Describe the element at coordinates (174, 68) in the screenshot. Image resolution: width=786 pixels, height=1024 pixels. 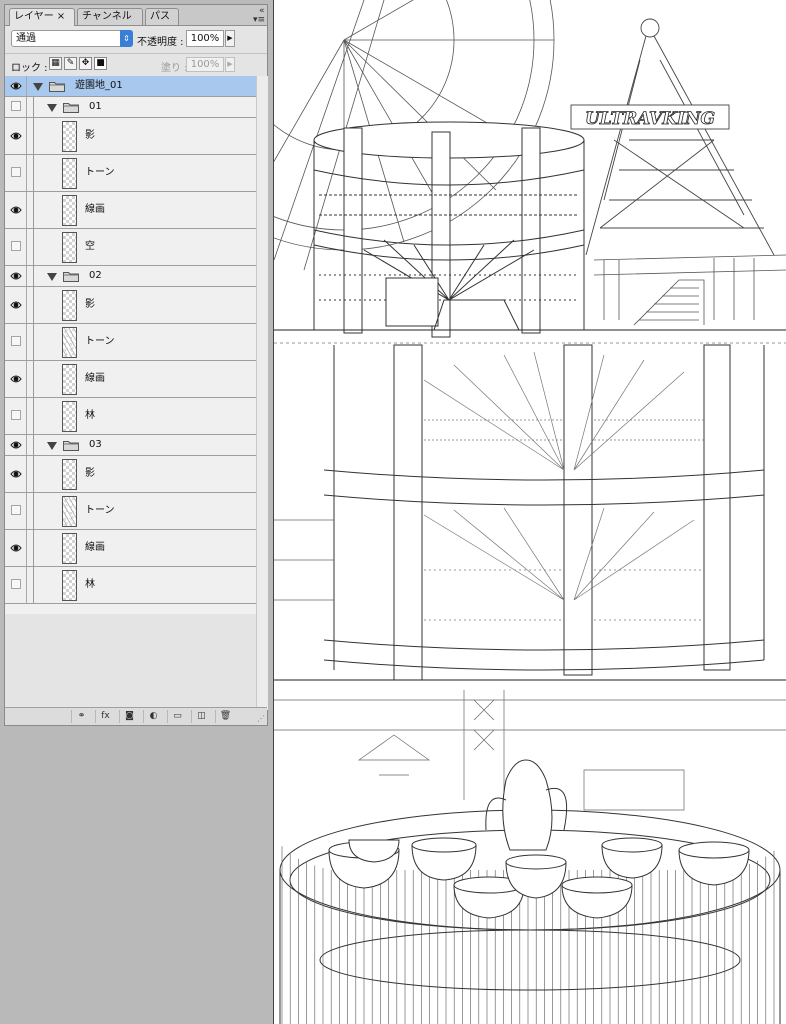
I see `fill-label: 塗り :` at that location.